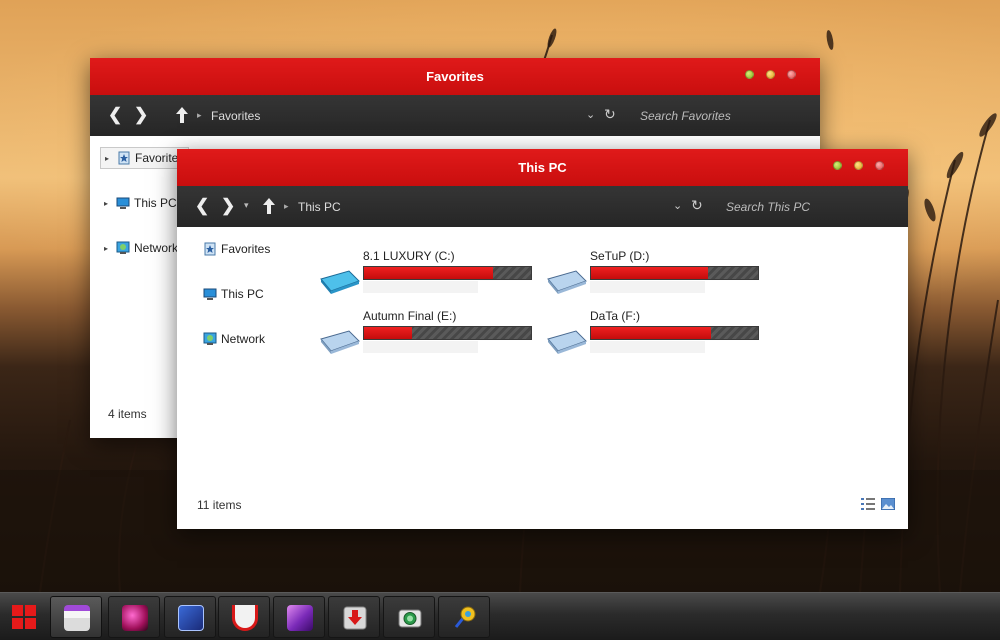  What do you see at coordinates (246, 249) in the screenshot?
I see `sidebar-item-label: Favorites` at bounding box center [246, 249].